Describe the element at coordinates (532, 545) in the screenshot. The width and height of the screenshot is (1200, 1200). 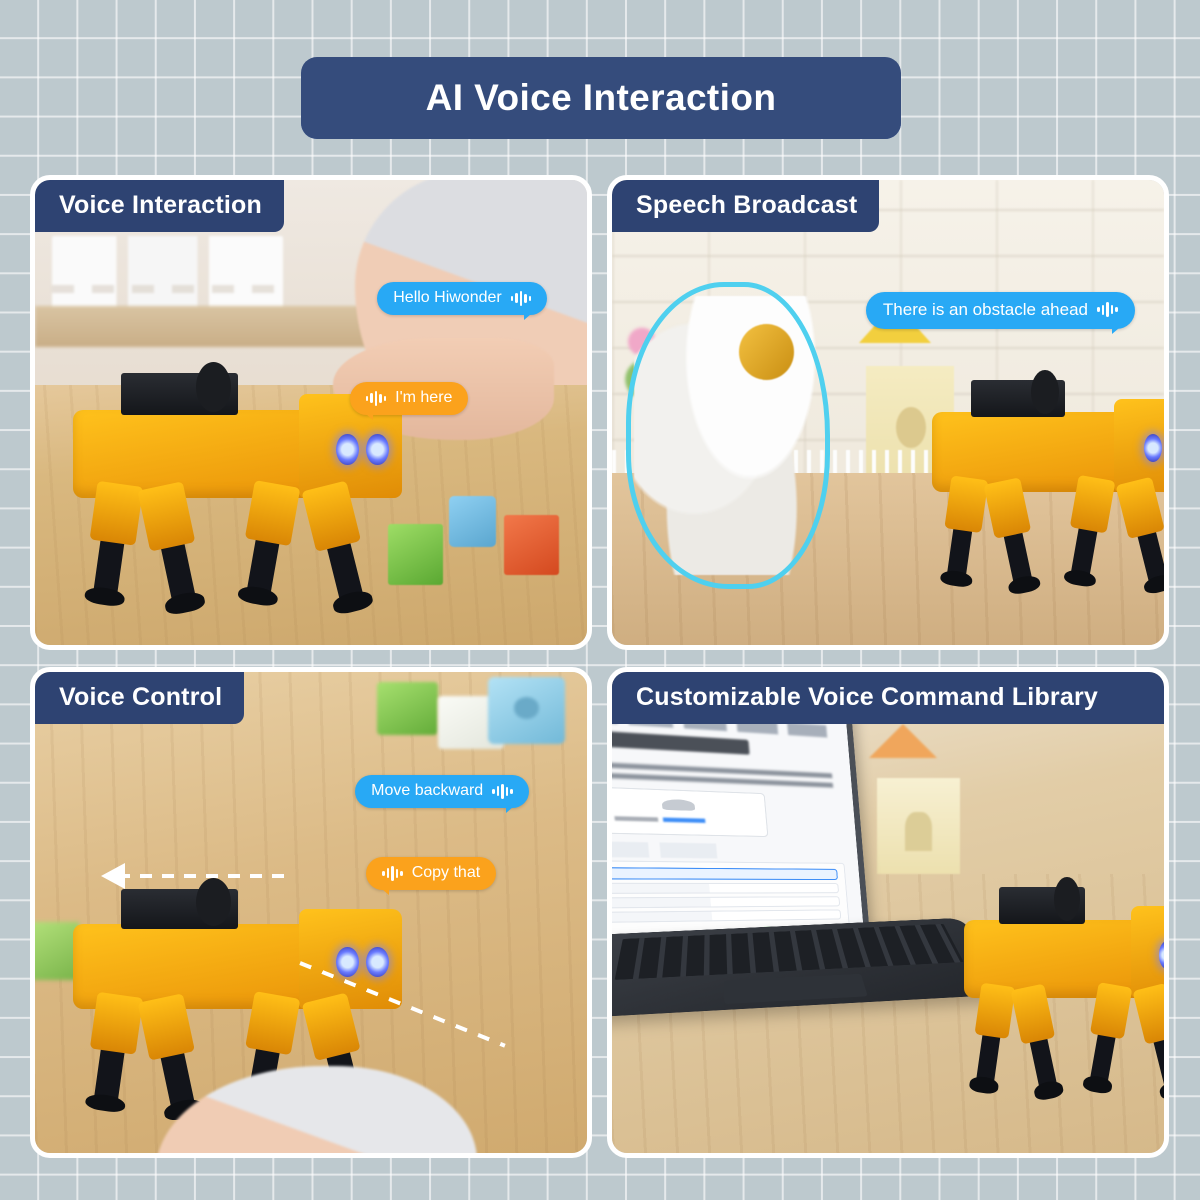
I see `toy-block-orange` at that location.